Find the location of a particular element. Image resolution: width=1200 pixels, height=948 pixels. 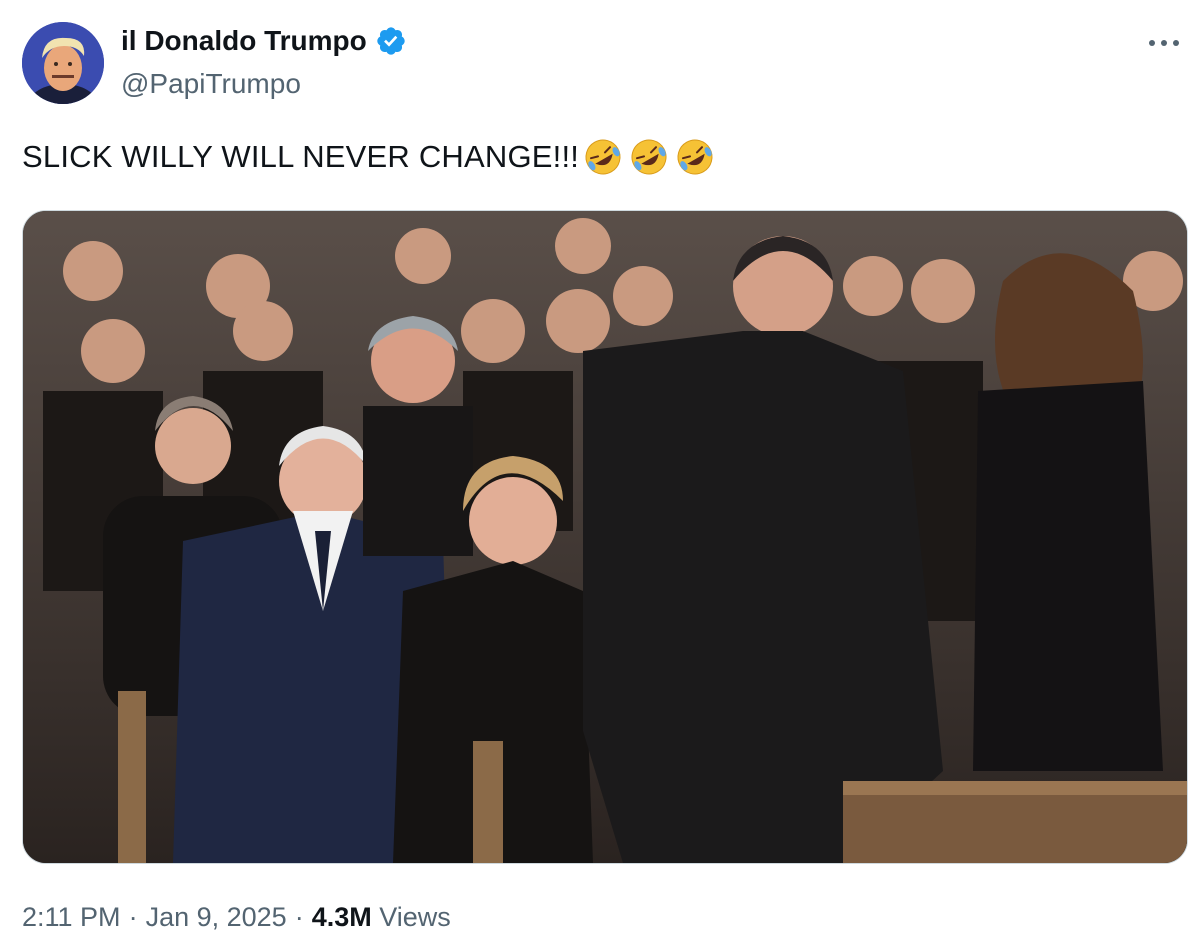

more-options-icon is located at coordinates (1164, 43).